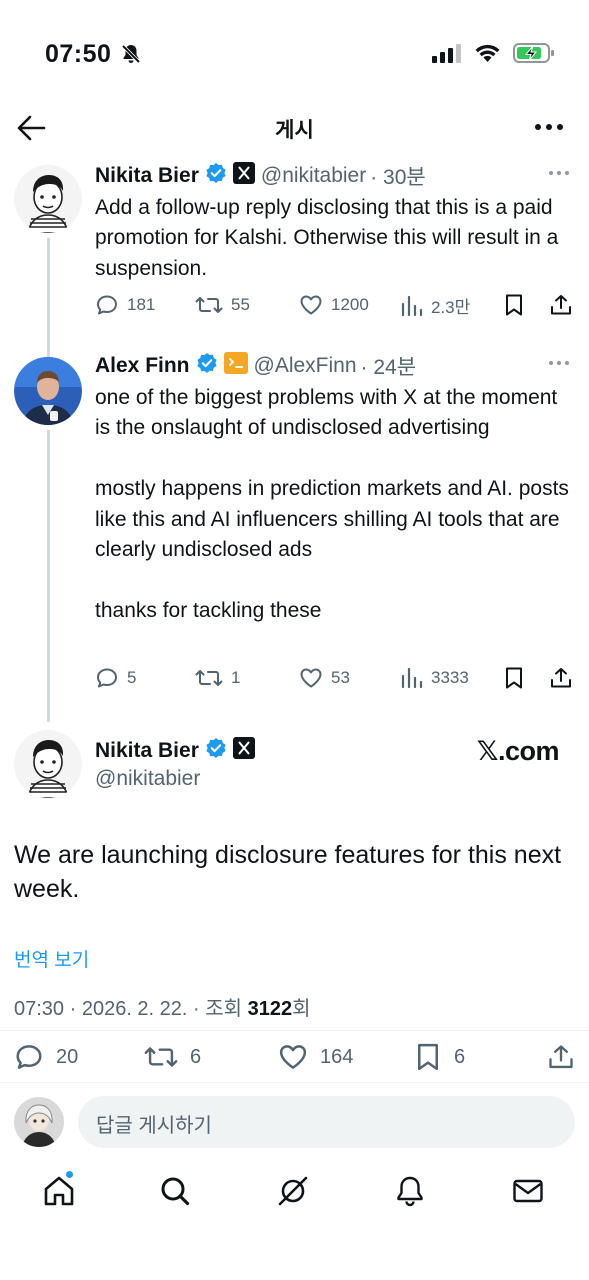 The width and height of the screenshot is (589, 1280). What do you see at coordinates (410, 1191) in the screenshot?
I see `notifications-bell-icon` at bounding box center [410, 1191].